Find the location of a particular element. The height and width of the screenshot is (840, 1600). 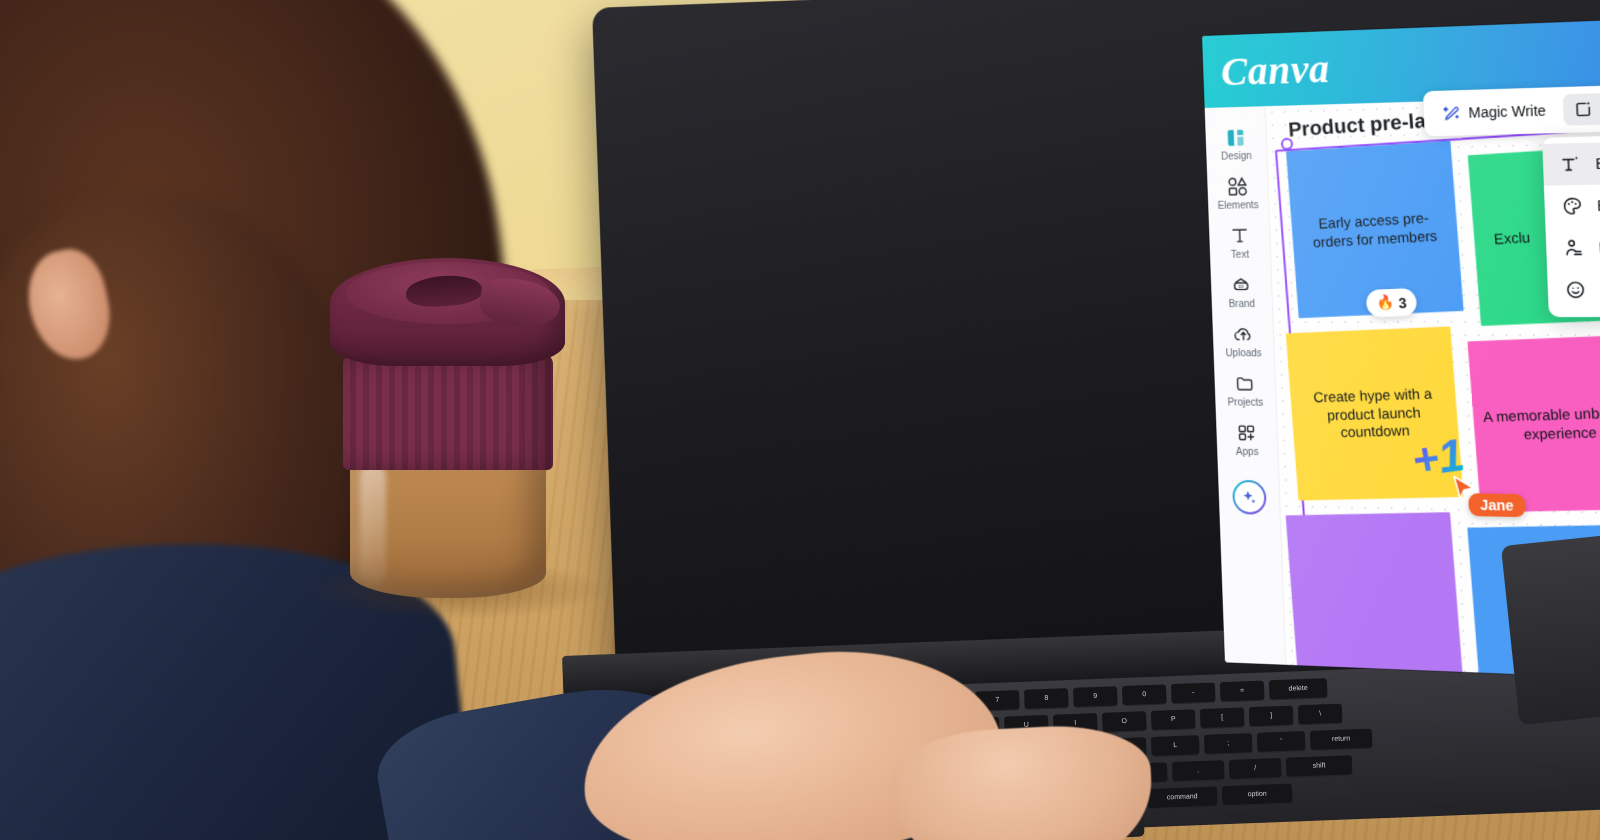

sort-button: Sort is located at coordinates (1581, 109).